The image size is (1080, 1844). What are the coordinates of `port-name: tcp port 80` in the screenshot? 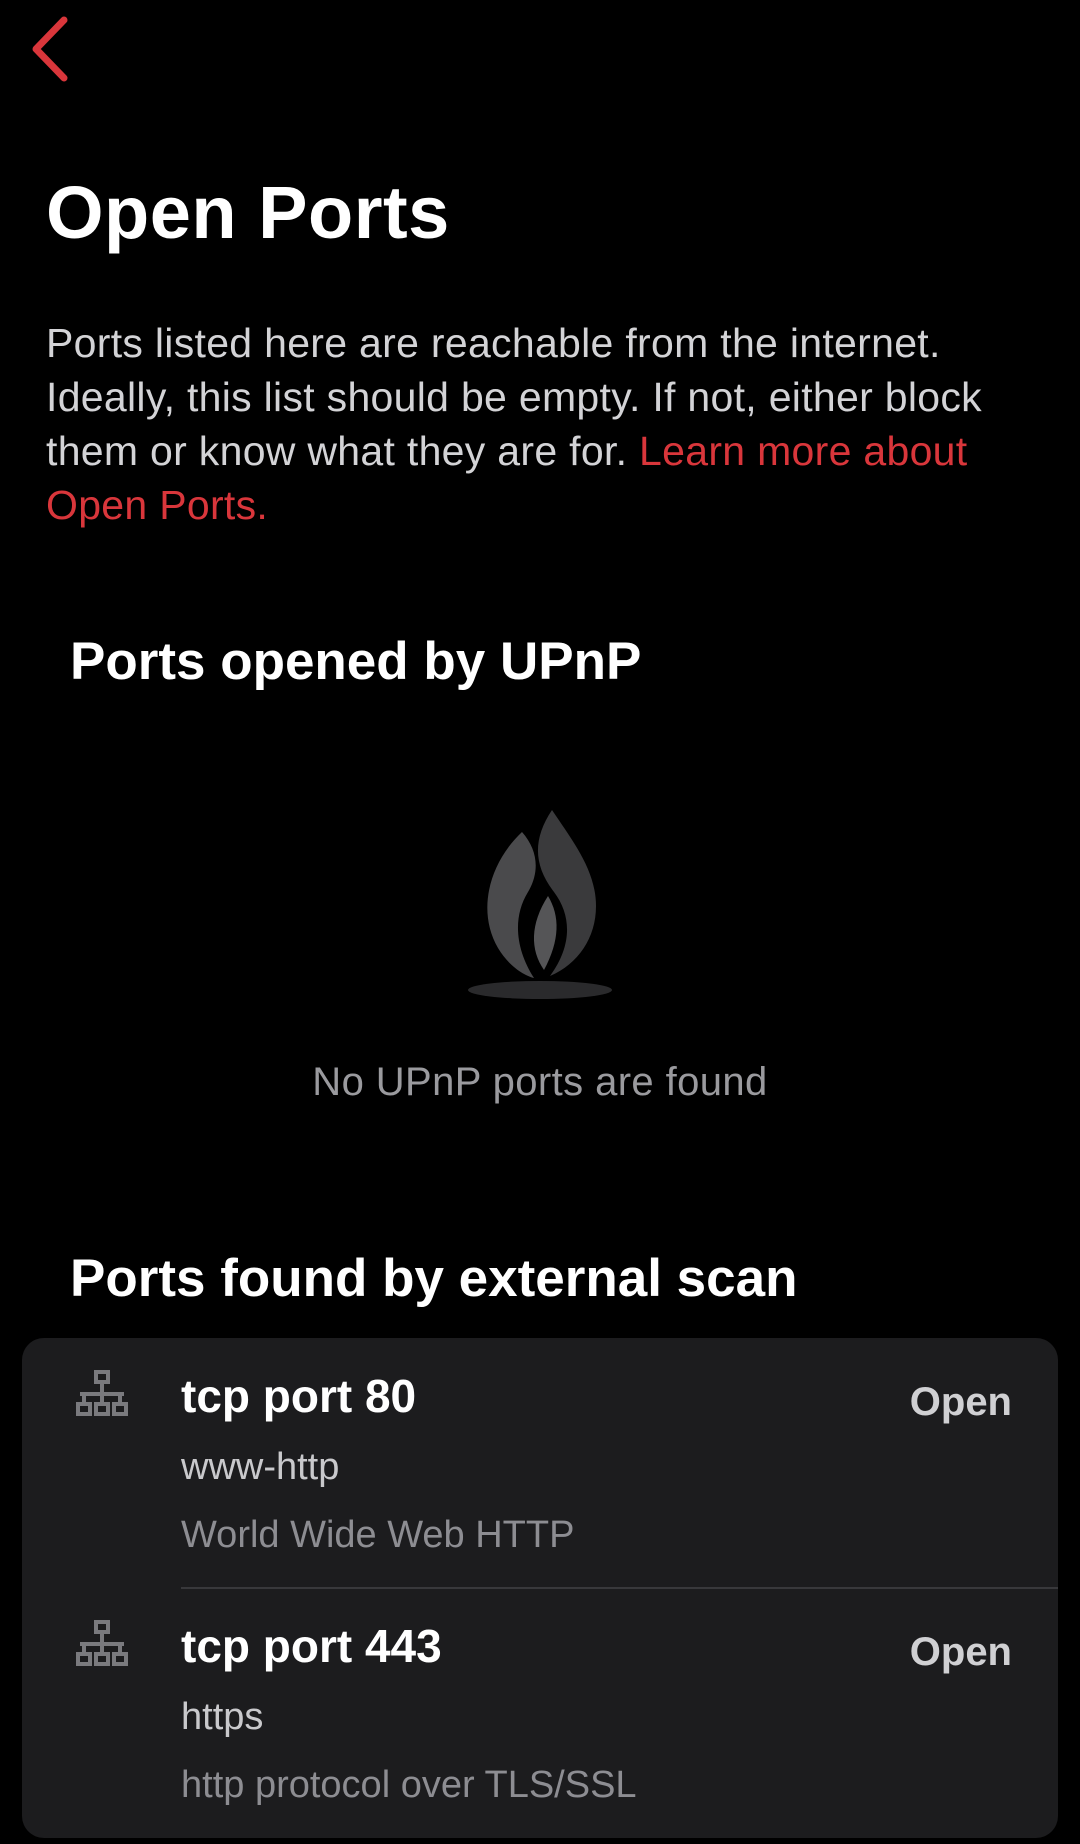 It's located at (299, 1396).